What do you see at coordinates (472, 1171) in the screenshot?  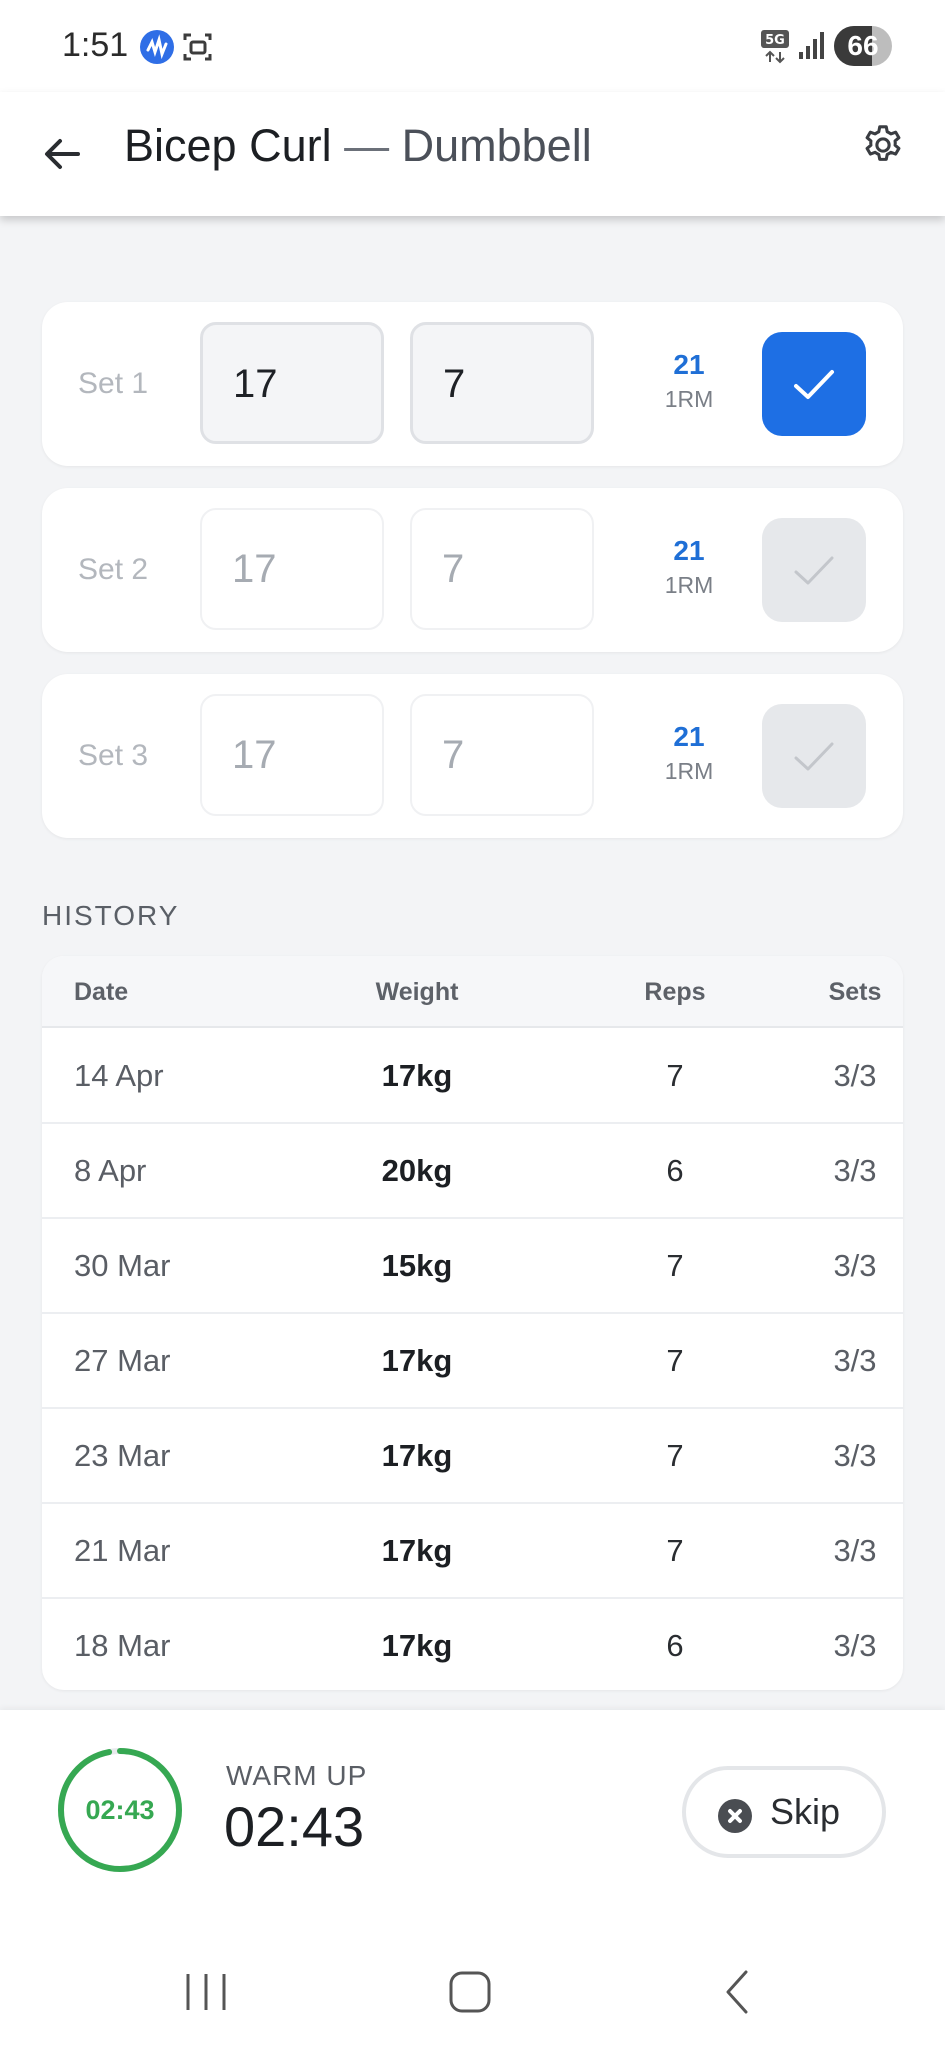 I see `table-row: 8 Apr 20kg 6 3/3` at bounding box center [472, 1171].